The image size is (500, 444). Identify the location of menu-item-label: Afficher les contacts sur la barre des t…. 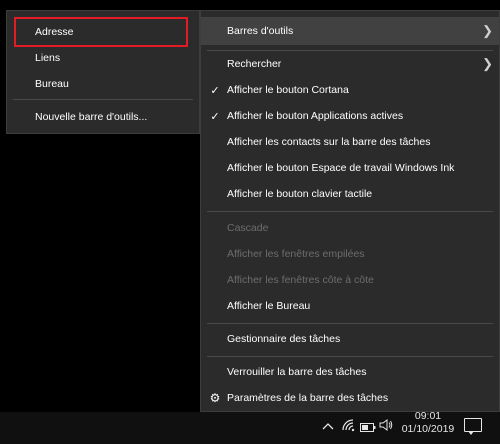
(329, 142).